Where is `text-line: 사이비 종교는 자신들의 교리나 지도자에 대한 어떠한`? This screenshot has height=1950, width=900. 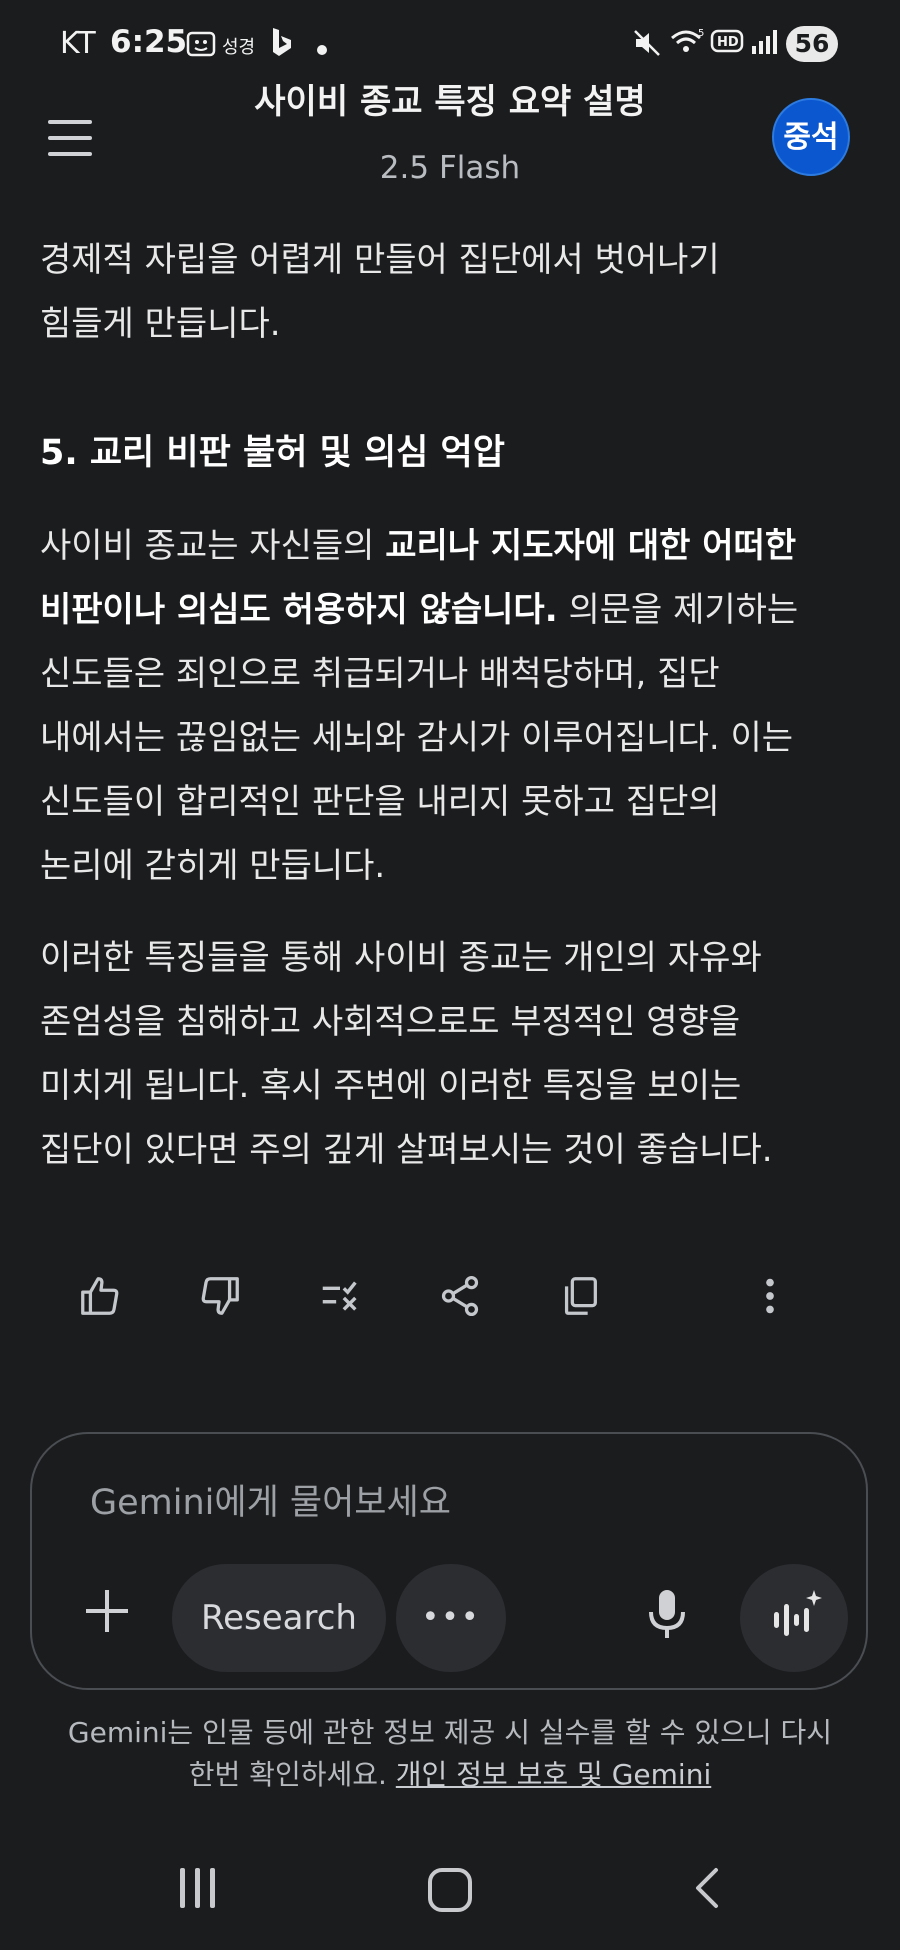
text-line: 사이비 종교는 자신들의 교리나 지도자에 대한 어떠한 is located at coordinates (419, 546).